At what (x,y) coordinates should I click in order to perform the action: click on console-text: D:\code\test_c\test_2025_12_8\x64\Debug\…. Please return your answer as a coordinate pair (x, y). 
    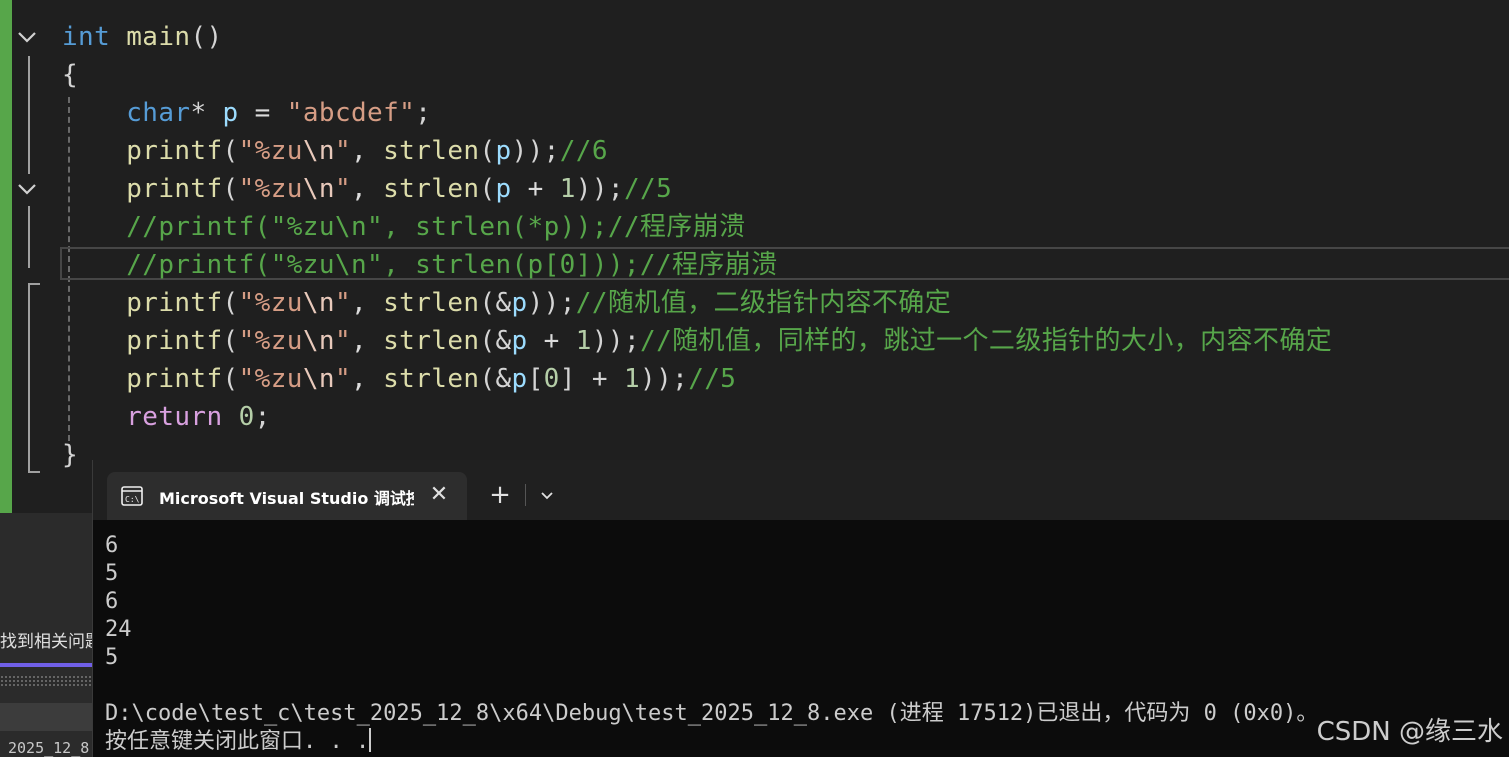
    Looking at the image, I should click on (712, 713).